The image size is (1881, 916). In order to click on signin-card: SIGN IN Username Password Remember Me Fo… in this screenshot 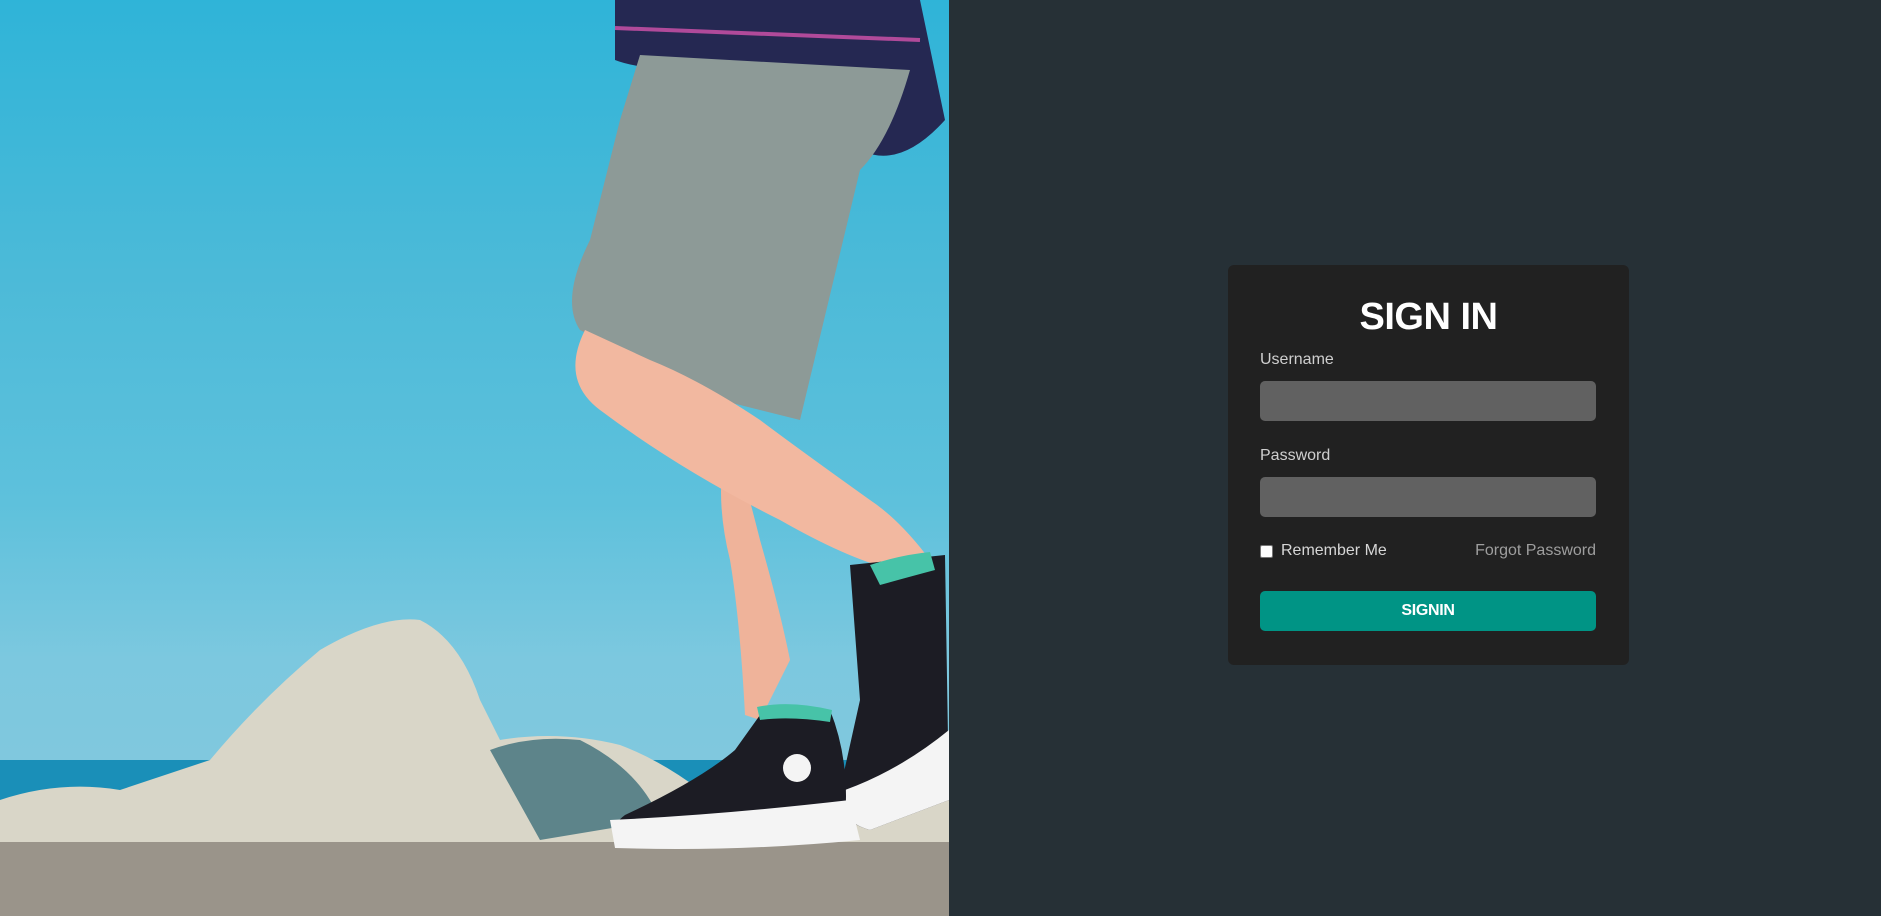, I will do `click(1428, 465)`.